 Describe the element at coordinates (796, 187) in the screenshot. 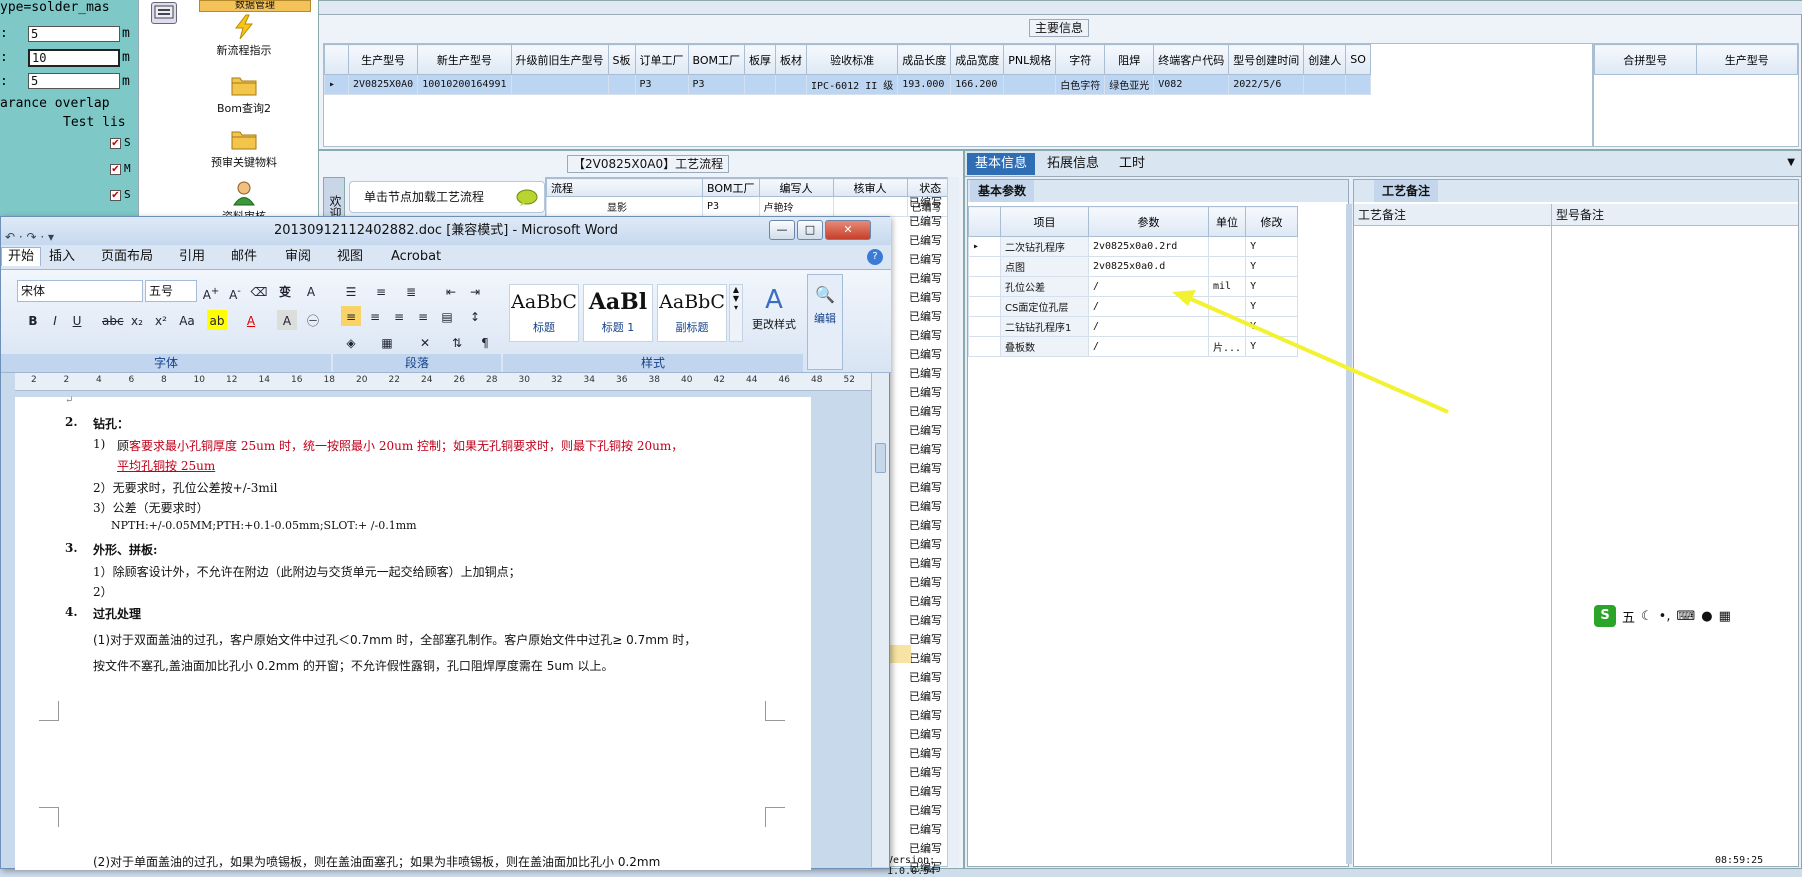

I see `column-header: 编写人` at that location.